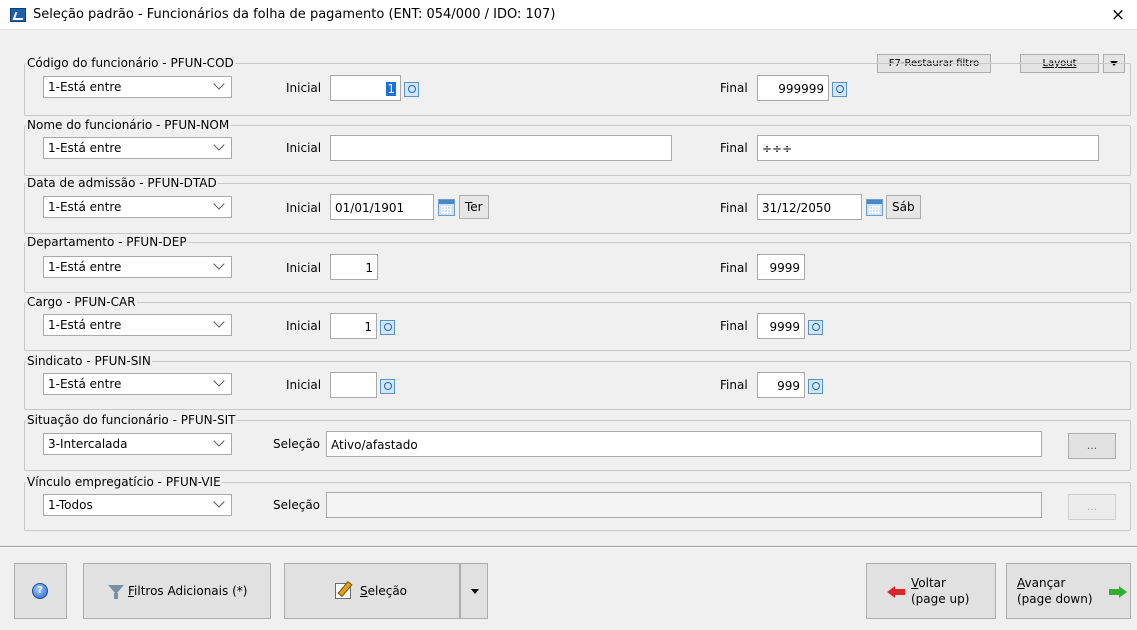 The height and width of the screenshot is (630, 1137). Describe the element at coordinates (188, 591) in the screenshot. I see `additional-filters-label: Filtros Adicionais (*)` at that location.